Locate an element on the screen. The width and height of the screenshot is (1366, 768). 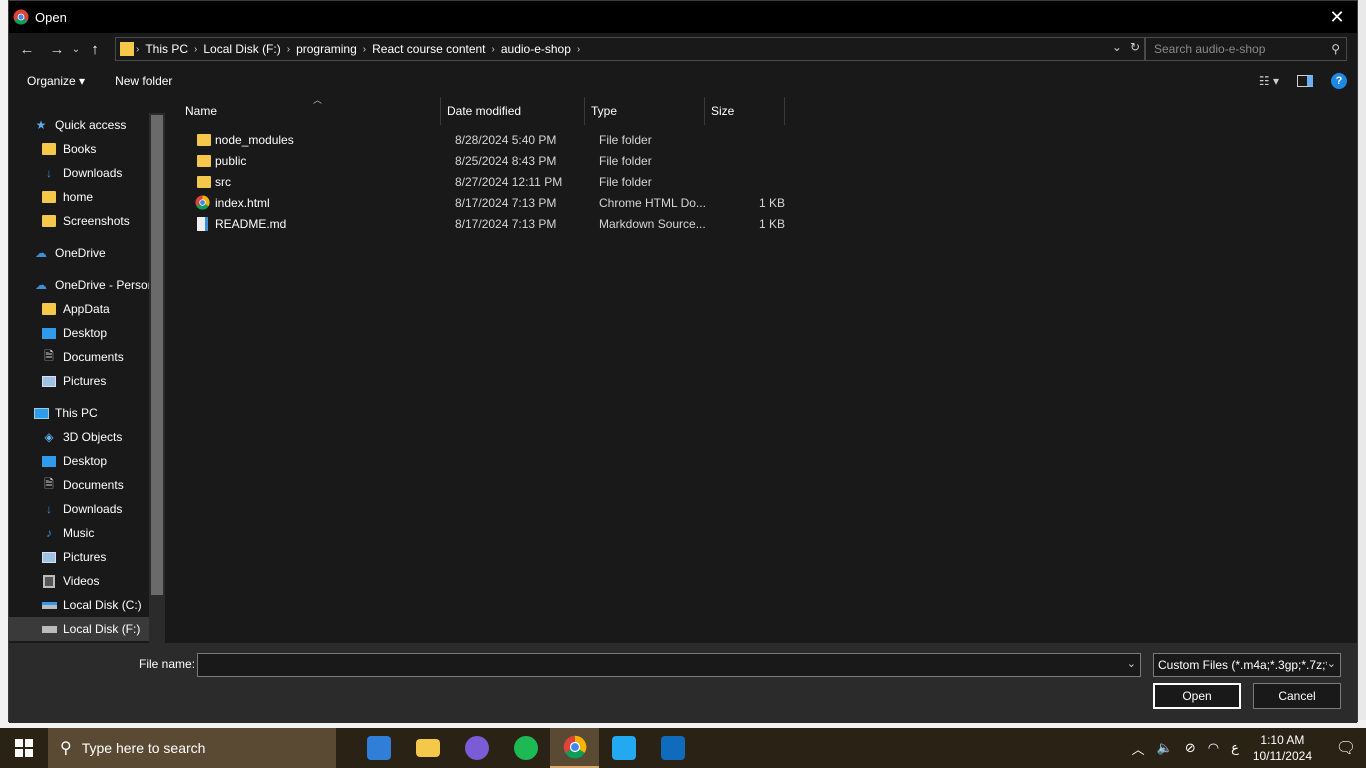
refresh-icon: ↻ is located at coordinates (1135, 47).